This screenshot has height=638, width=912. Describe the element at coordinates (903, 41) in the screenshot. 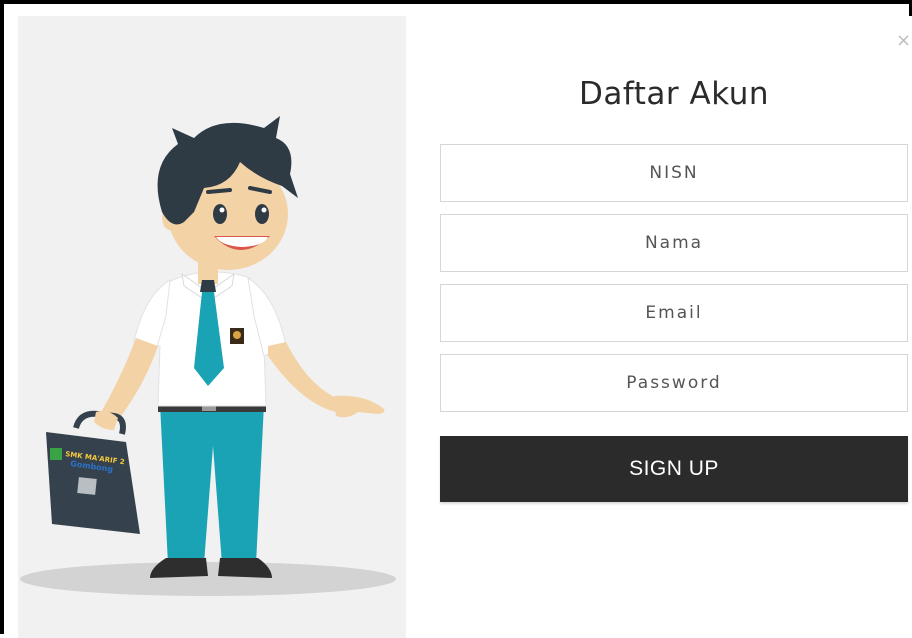

I see `close-icon: ×` at that location.